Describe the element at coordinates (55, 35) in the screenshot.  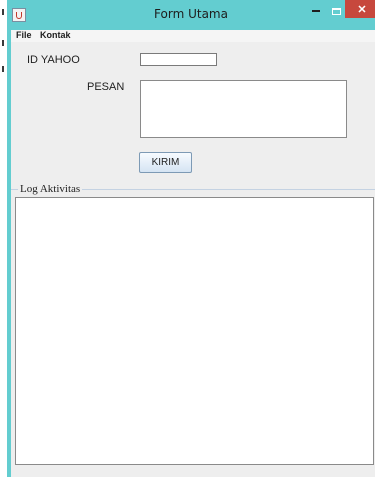
I see `menu-kontak: Kontak` at that location.